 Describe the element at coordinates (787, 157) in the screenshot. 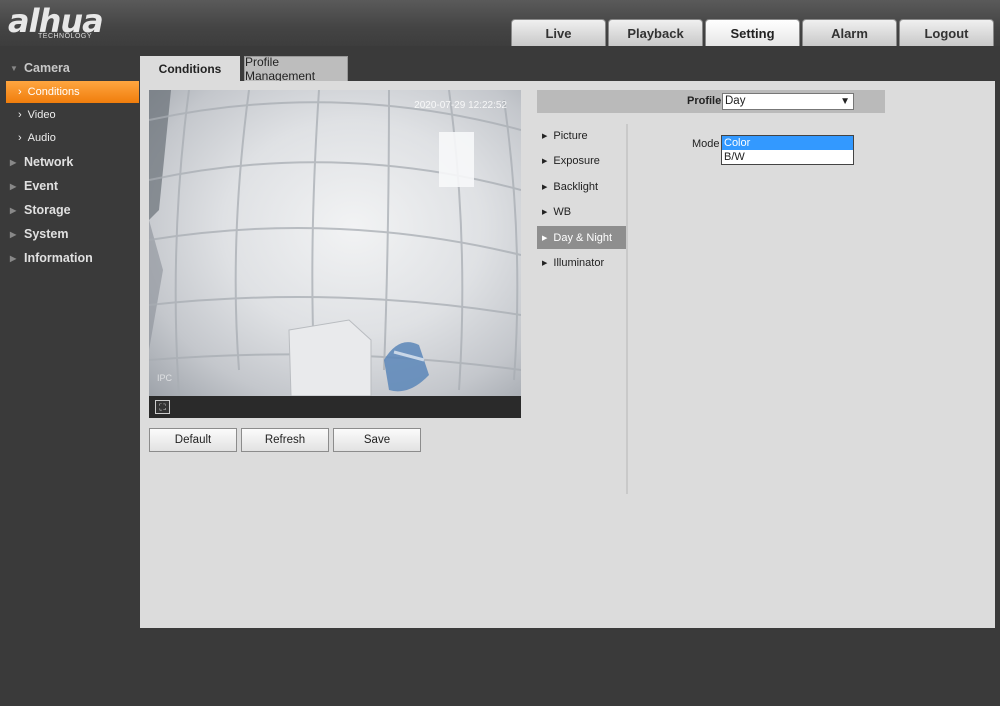

I see `mode-option-bw: B/W` at that location.